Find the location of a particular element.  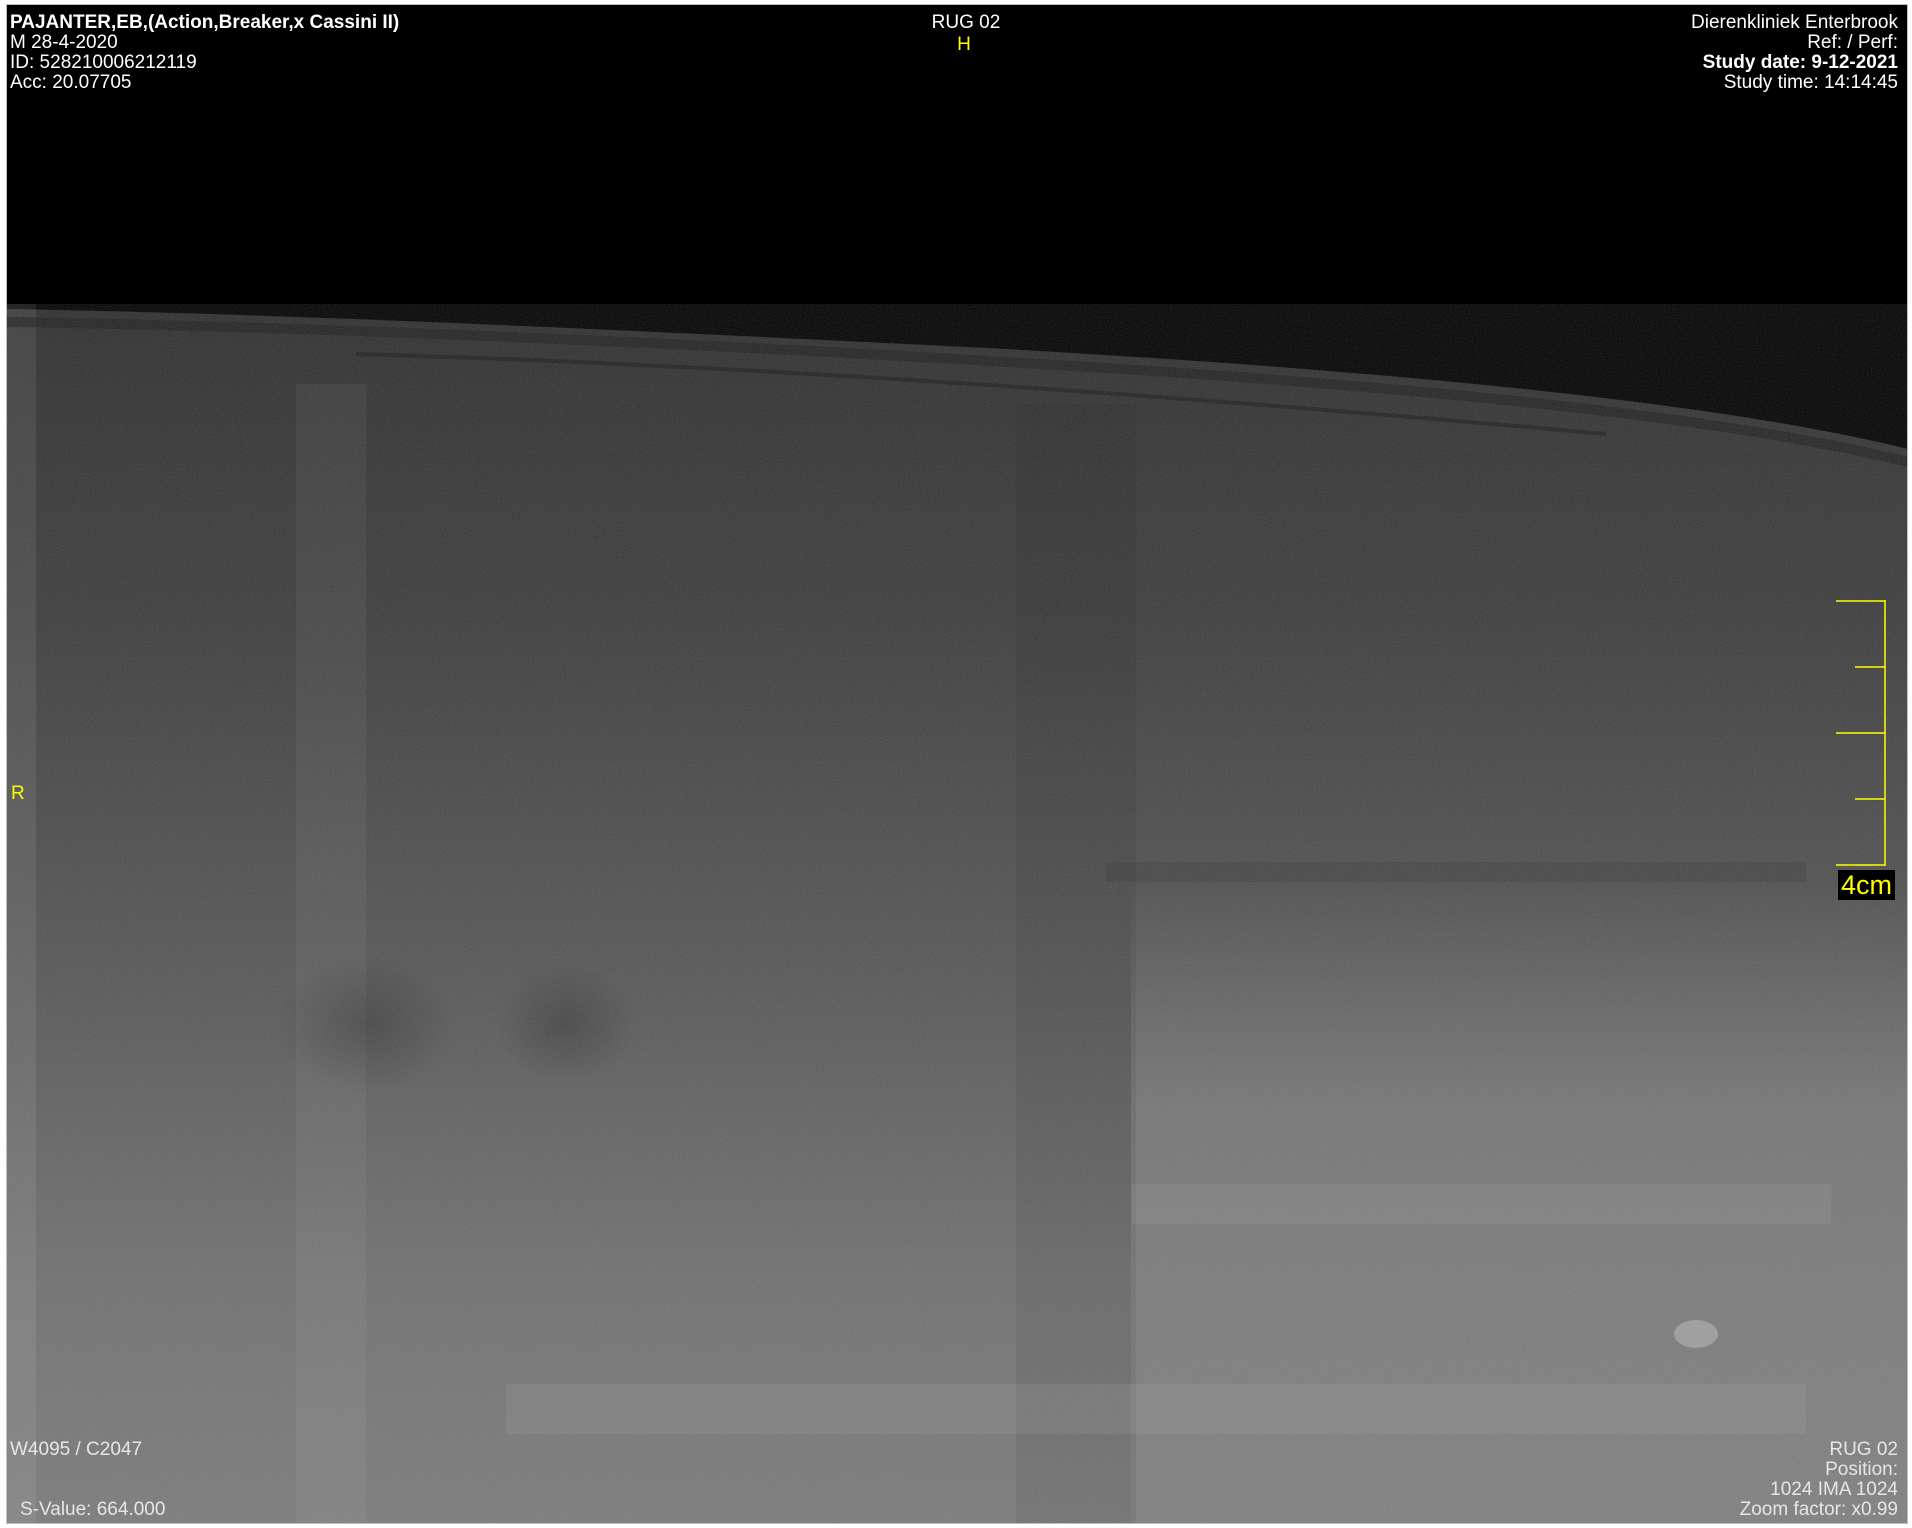

patient-id: ID: 528210006212119 is located at coordinates (103, 62).